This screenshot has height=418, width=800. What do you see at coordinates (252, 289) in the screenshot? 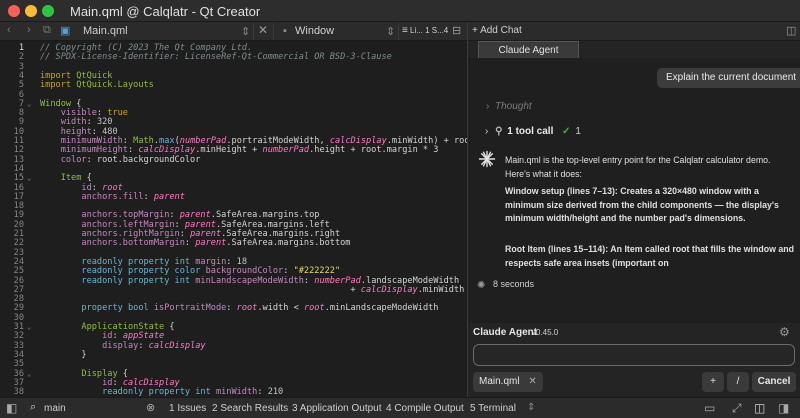
I see `code-line: + calcDisplay.minWidth + margin * 3` at bounding box center [252, 289].